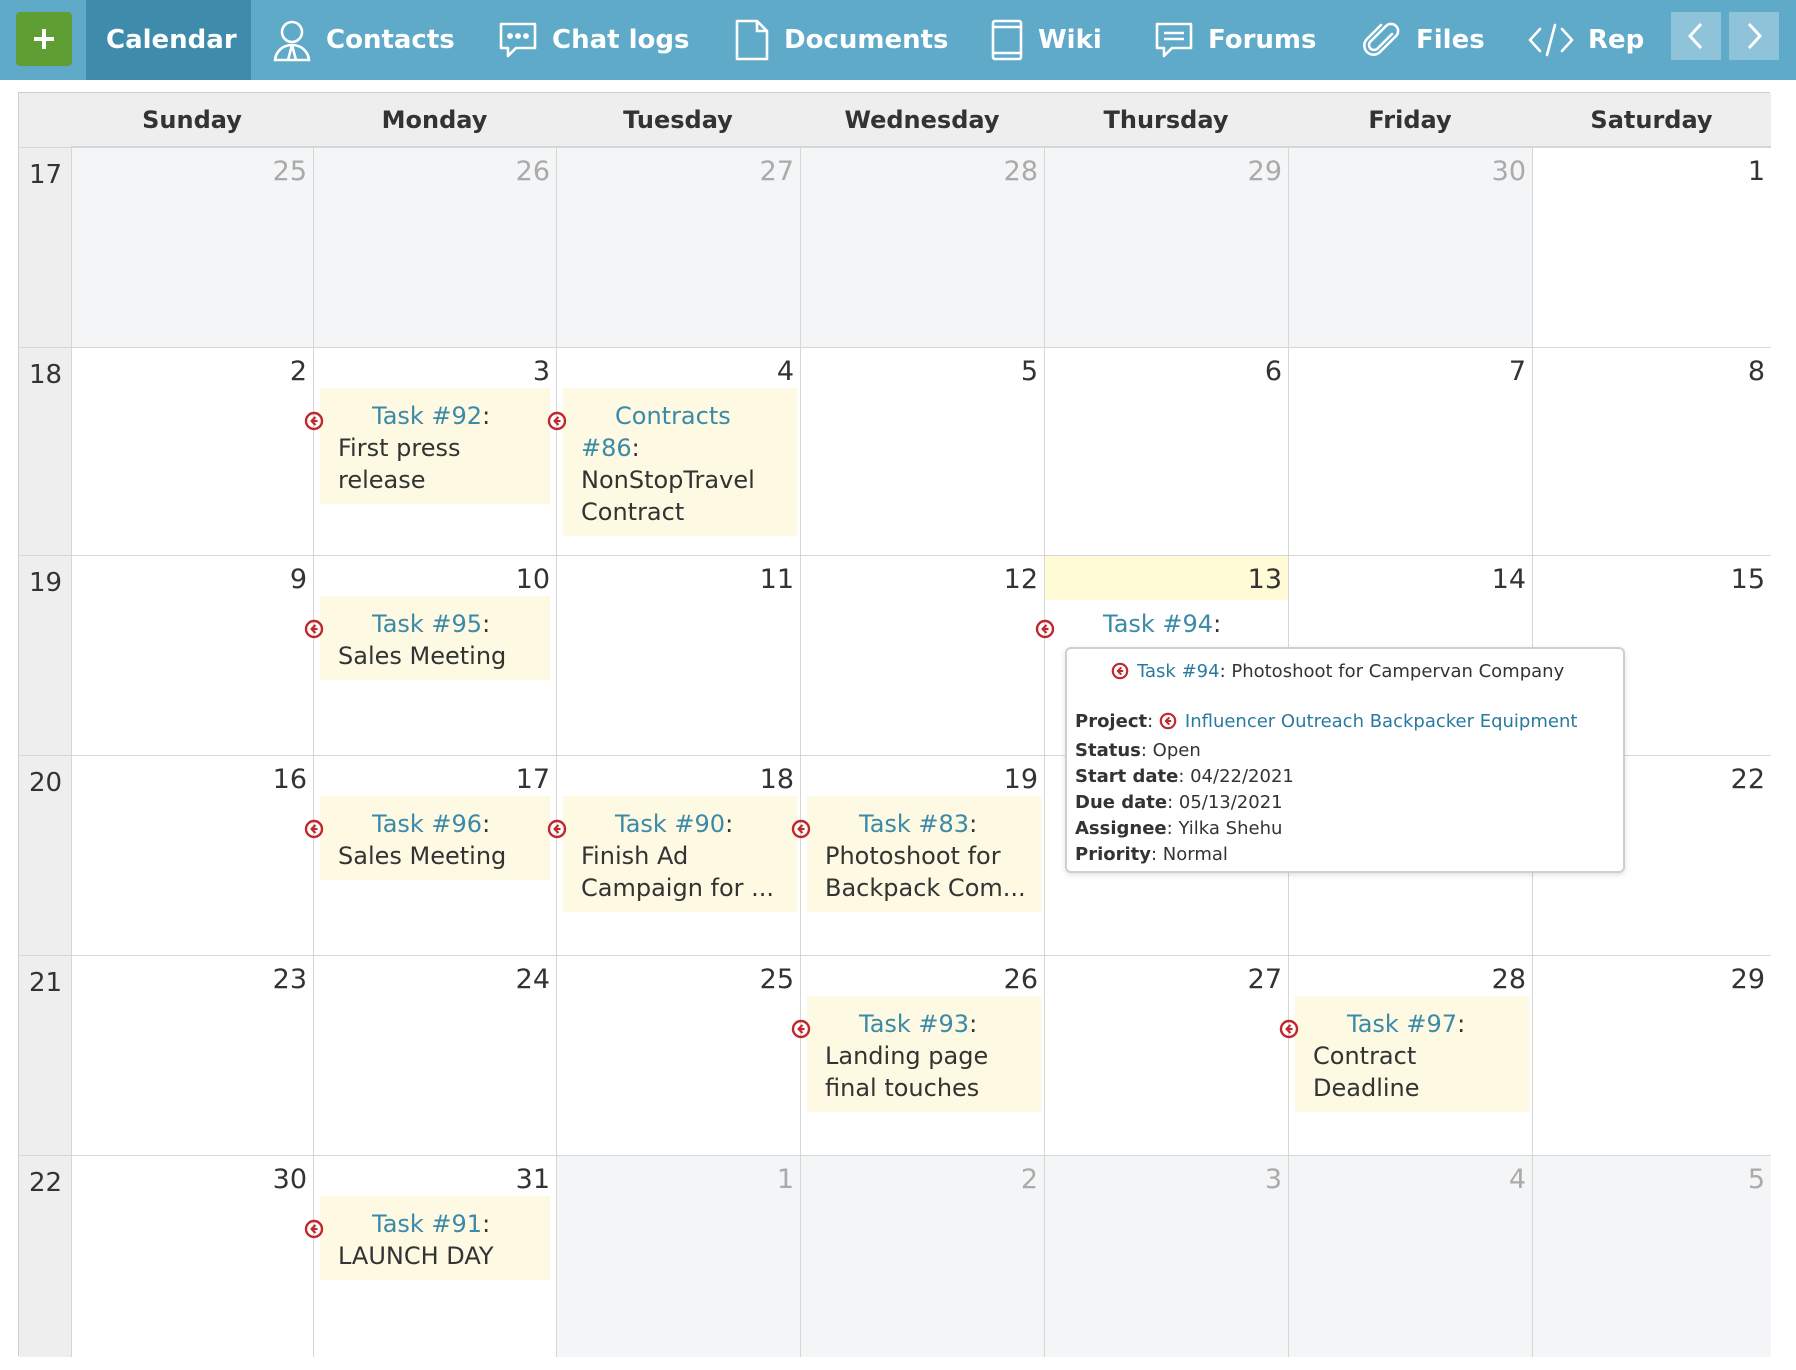 The height and width of the screenshot is (1370, 1796). I want to click on calendar-event-task-92: Task #92: First press release, so click(427, 446).